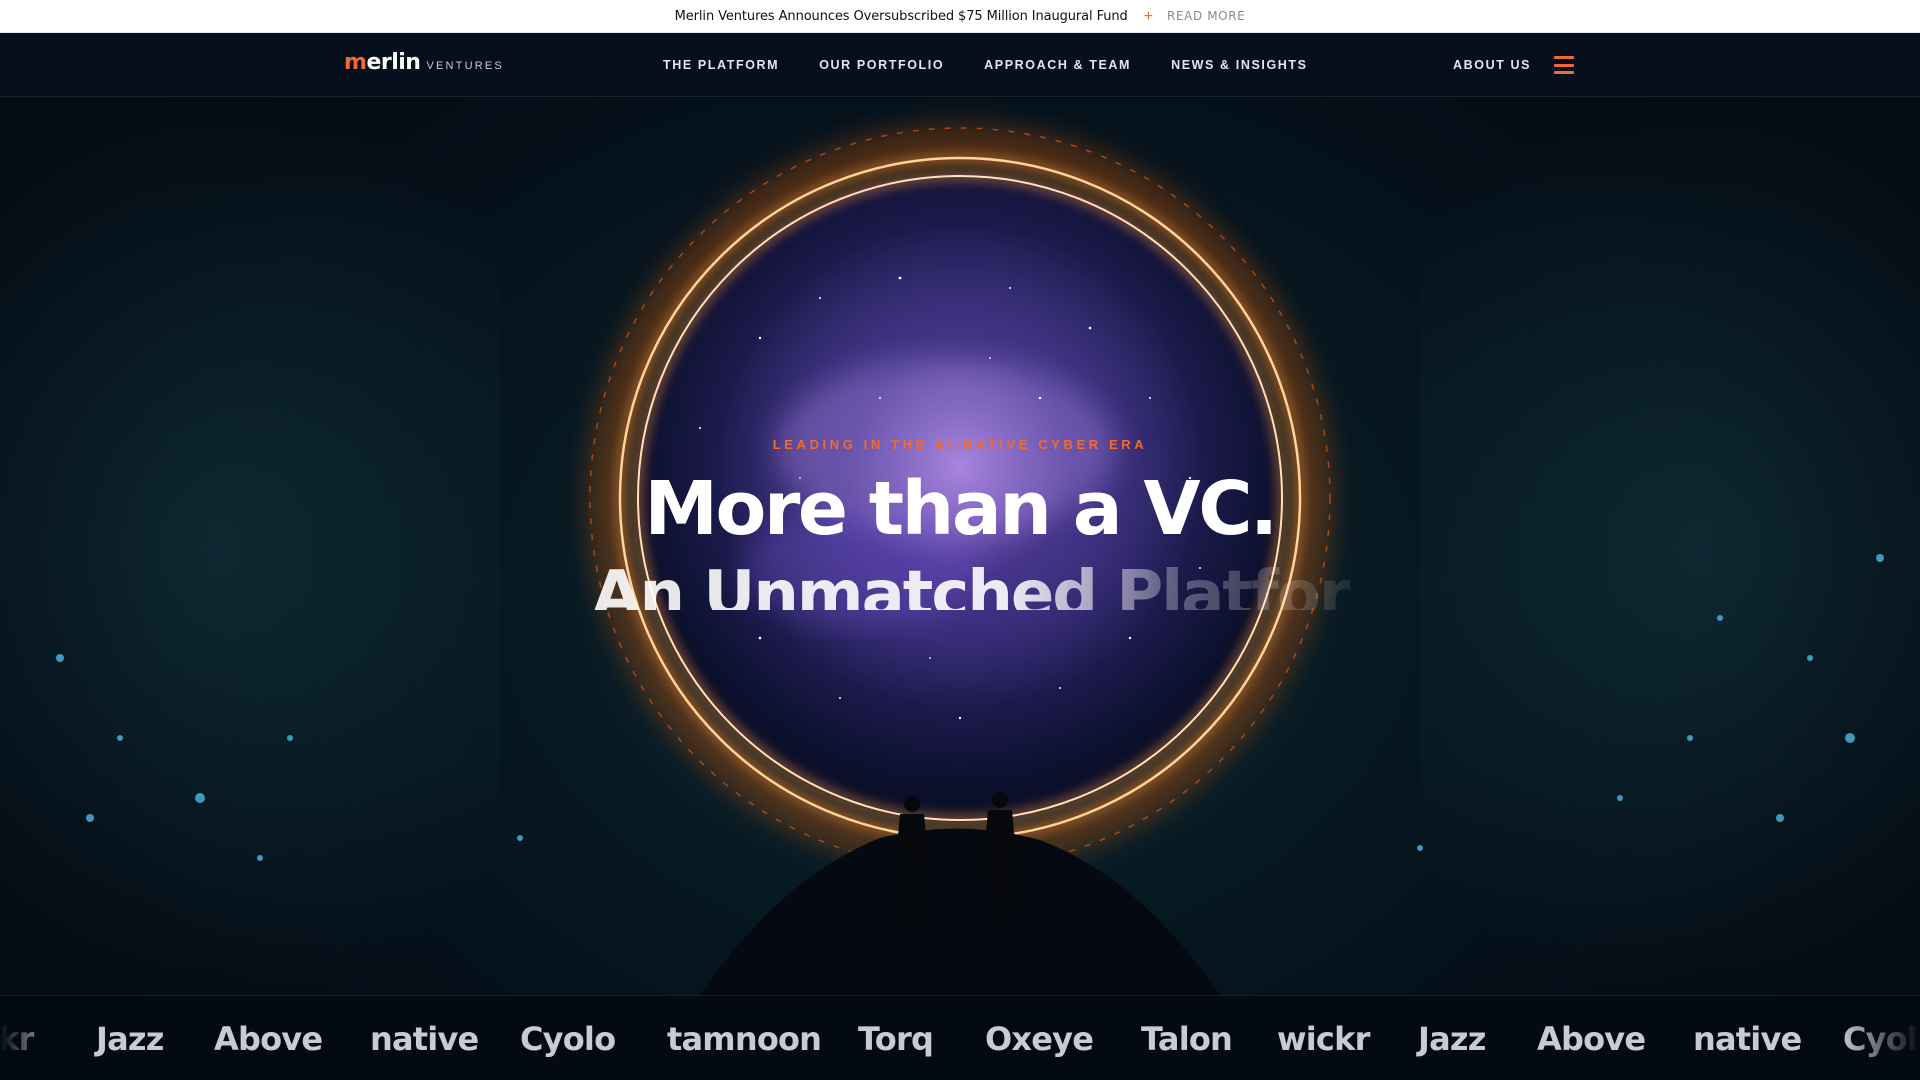 The image size is (1920, 1080). Describe the element at coordinates (1239, 65) in the screenshot. I see `nav-link-news-insights: NEWS & INSIGHTS` at that location.